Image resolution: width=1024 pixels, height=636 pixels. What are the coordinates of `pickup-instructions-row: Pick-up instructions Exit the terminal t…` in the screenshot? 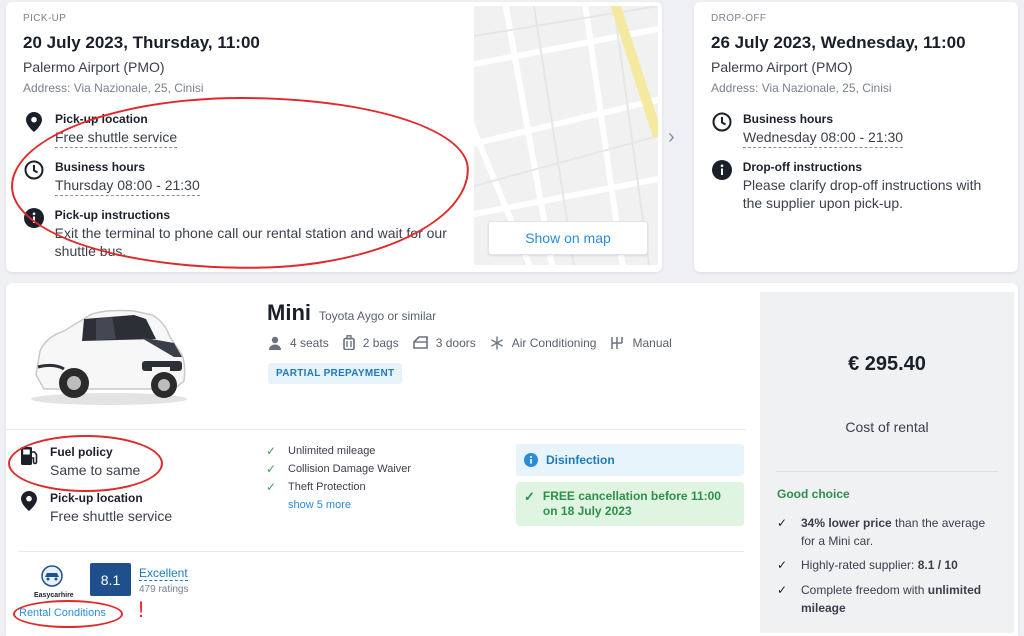 It's located at (245, 234).